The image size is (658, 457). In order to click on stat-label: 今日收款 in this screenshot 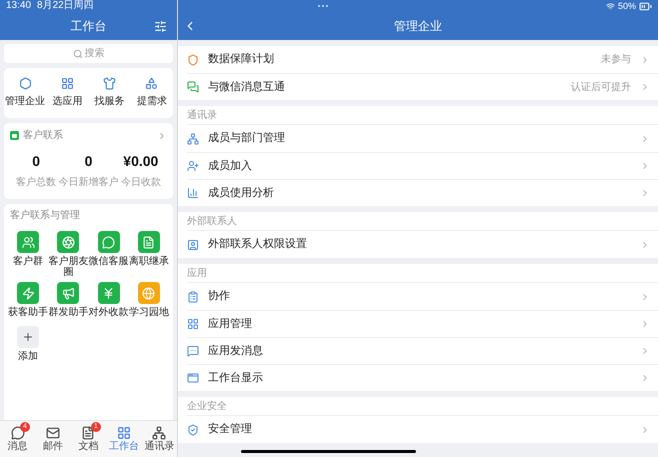, I will do `click(140, 183)`.